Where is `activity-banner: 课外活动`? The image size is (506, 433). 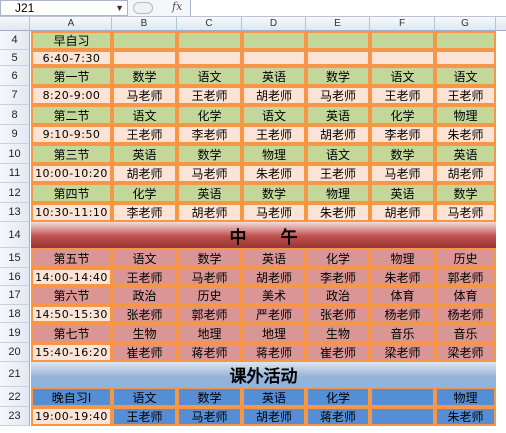 activity-banner: 课外活动 is located at coordinates (263, 374).